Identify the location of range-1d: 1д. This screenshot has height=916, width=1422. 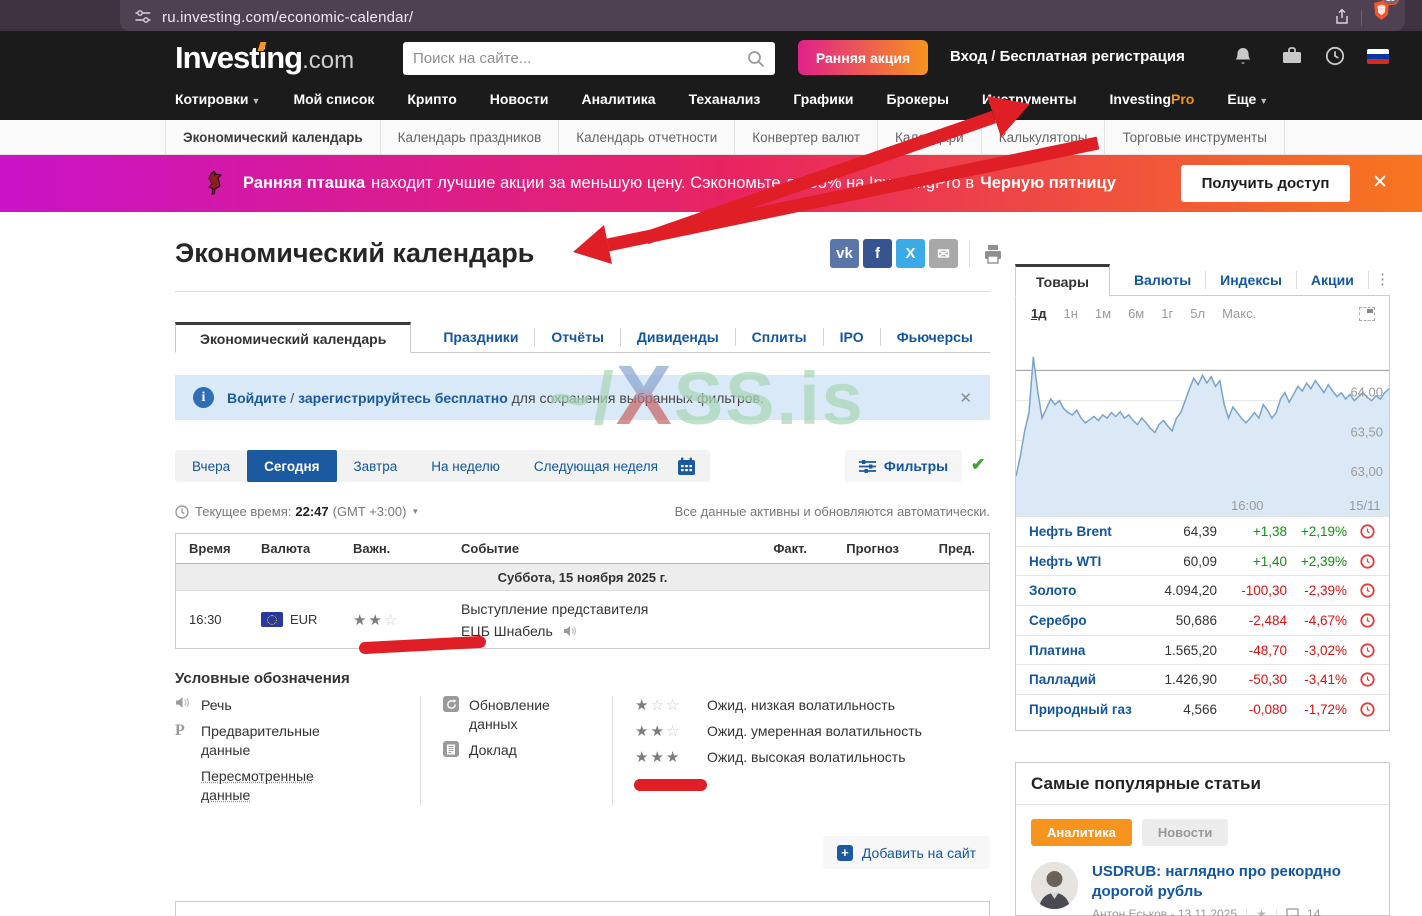
(1038, 313).